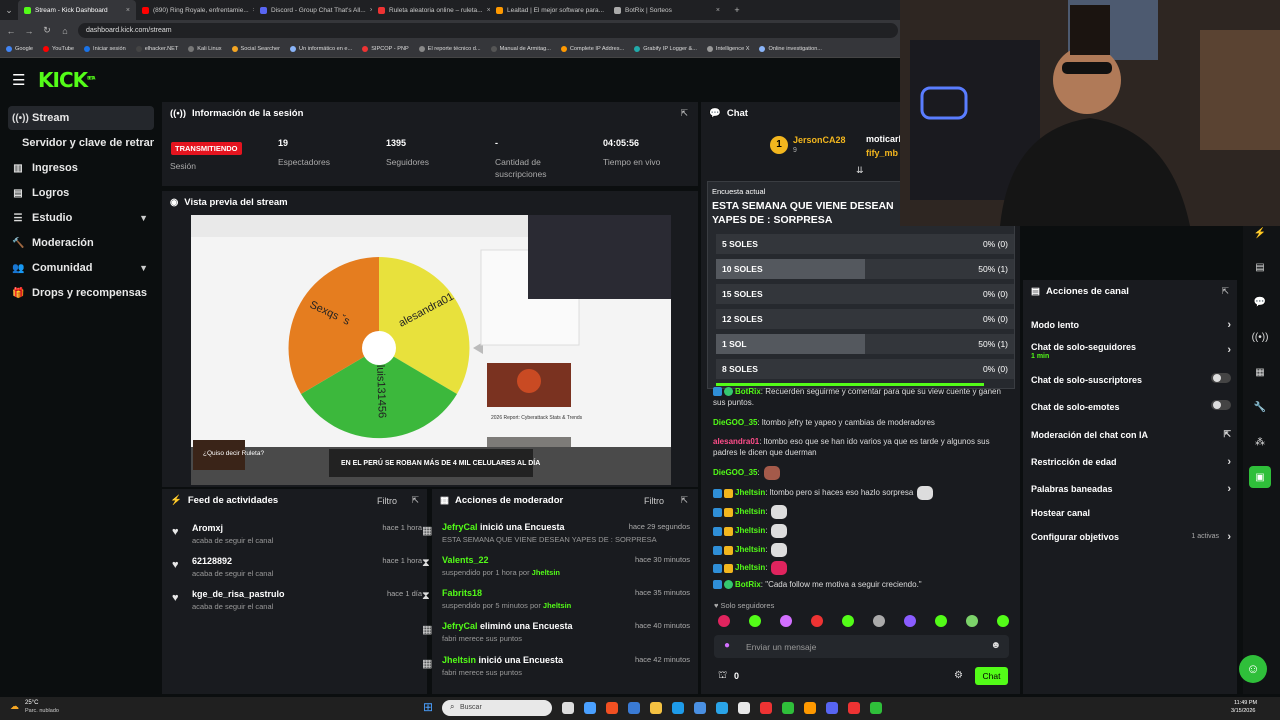  Describe the element at coordinates (205, 49) in the screenshot. I see `bookmark-item: Kali Linux` at that location.